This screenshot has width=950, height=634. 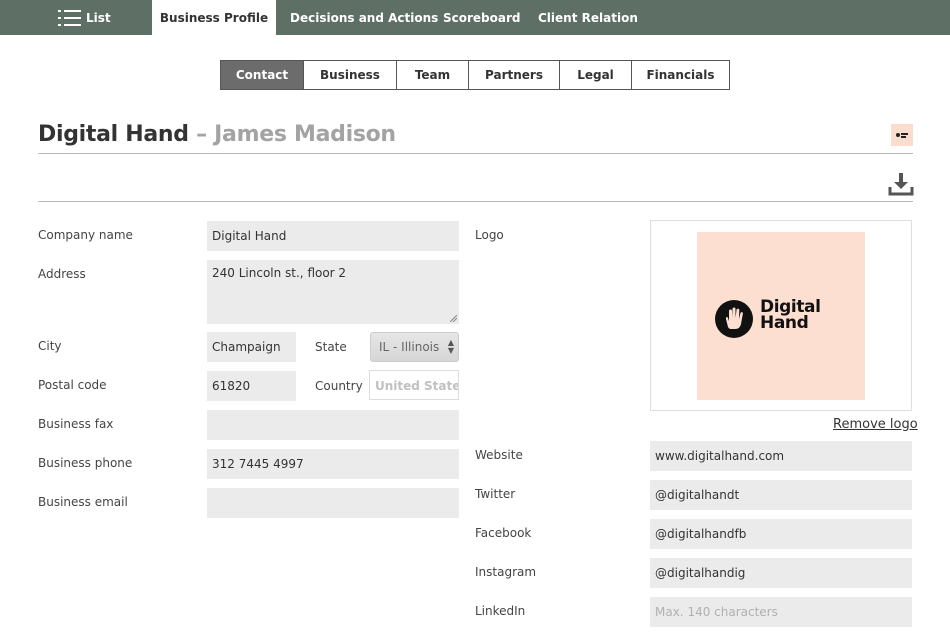 I want to click on nav-tab-business-profile: Business Profile, so click(x=214, y=17).